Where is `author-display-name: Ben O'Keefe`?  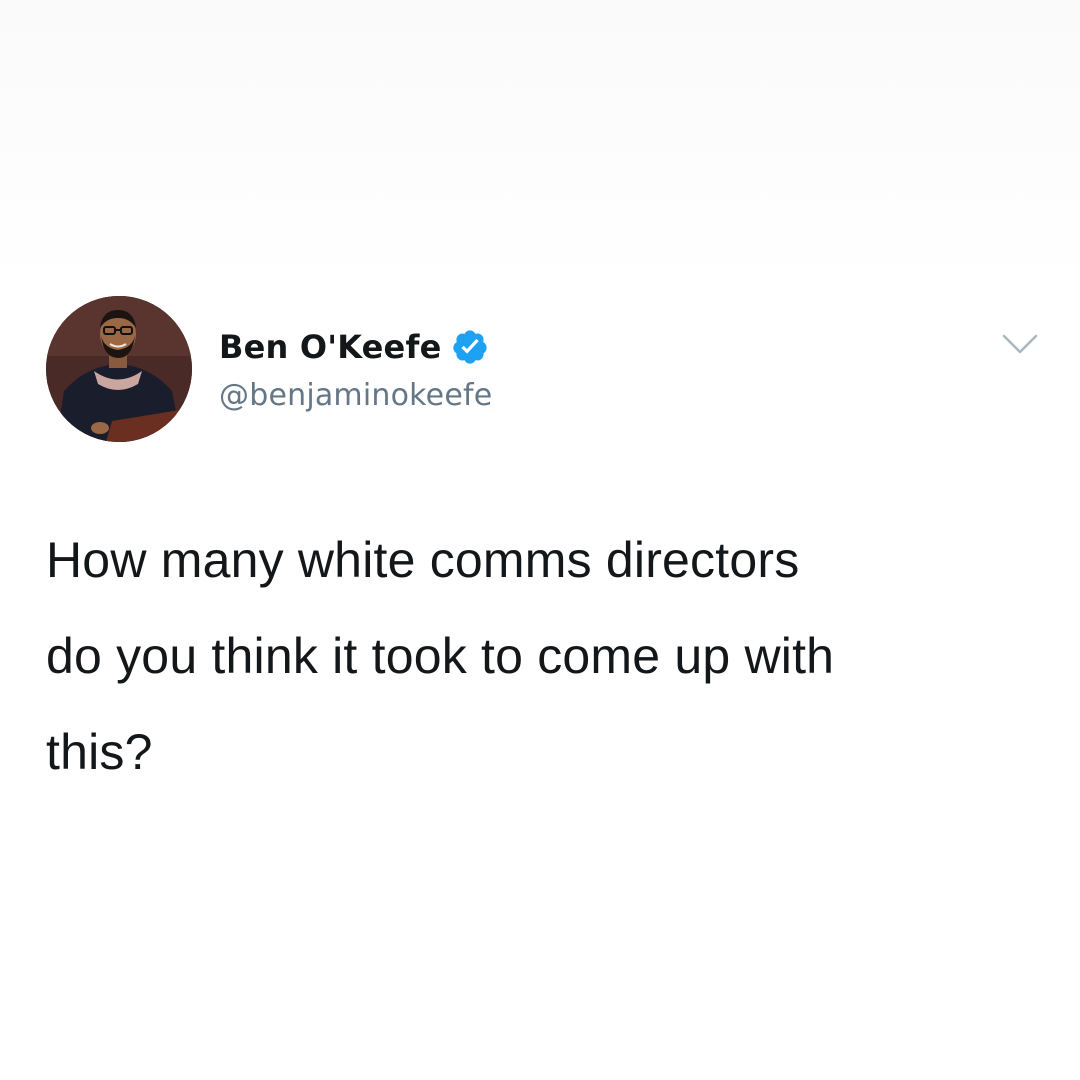
author-display-name: Ben O'Keefe is located at coordinates (330, 347).